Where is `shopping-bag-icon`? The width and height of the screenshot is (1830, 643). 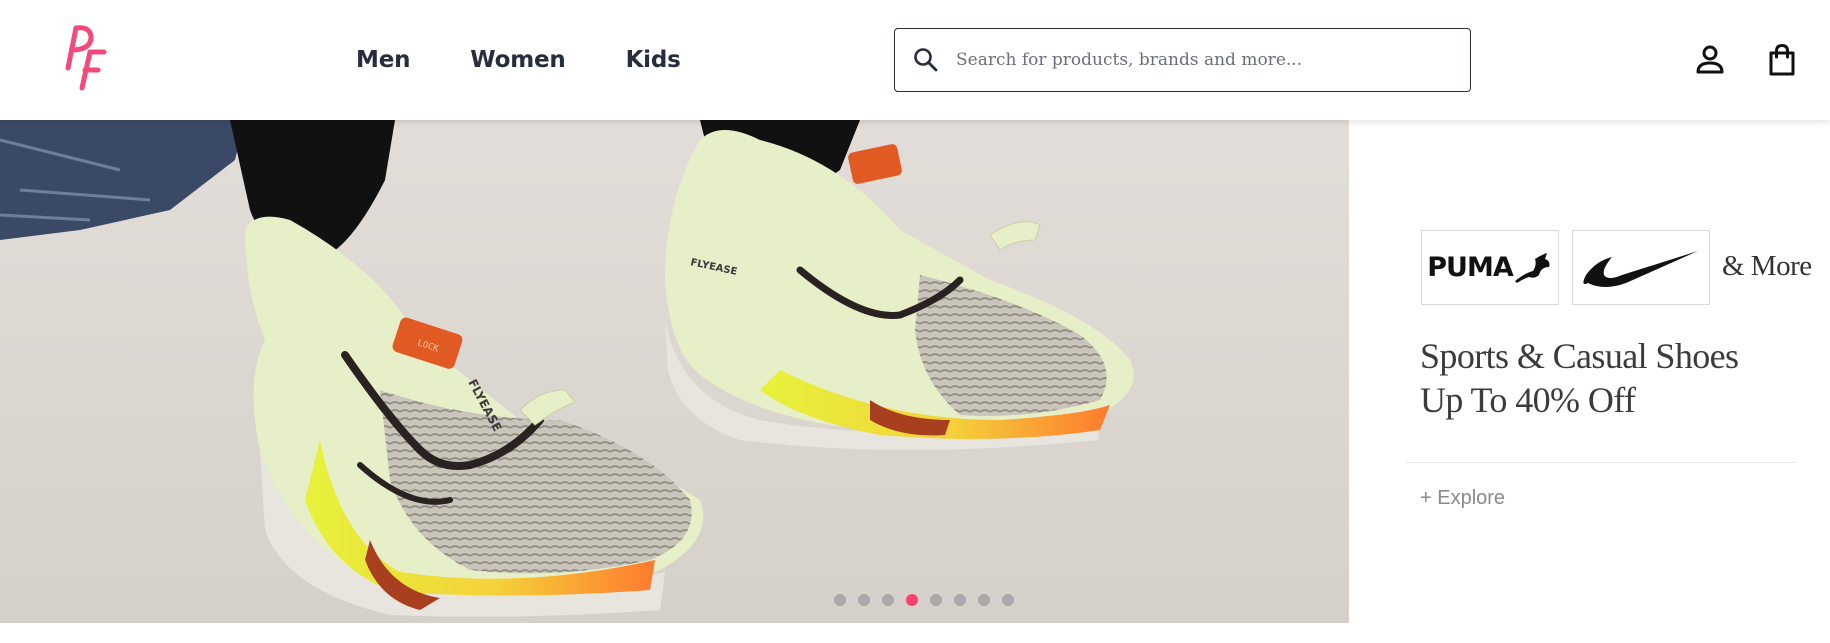
shopping-bag-icon is located at coordinates (1782, 60).